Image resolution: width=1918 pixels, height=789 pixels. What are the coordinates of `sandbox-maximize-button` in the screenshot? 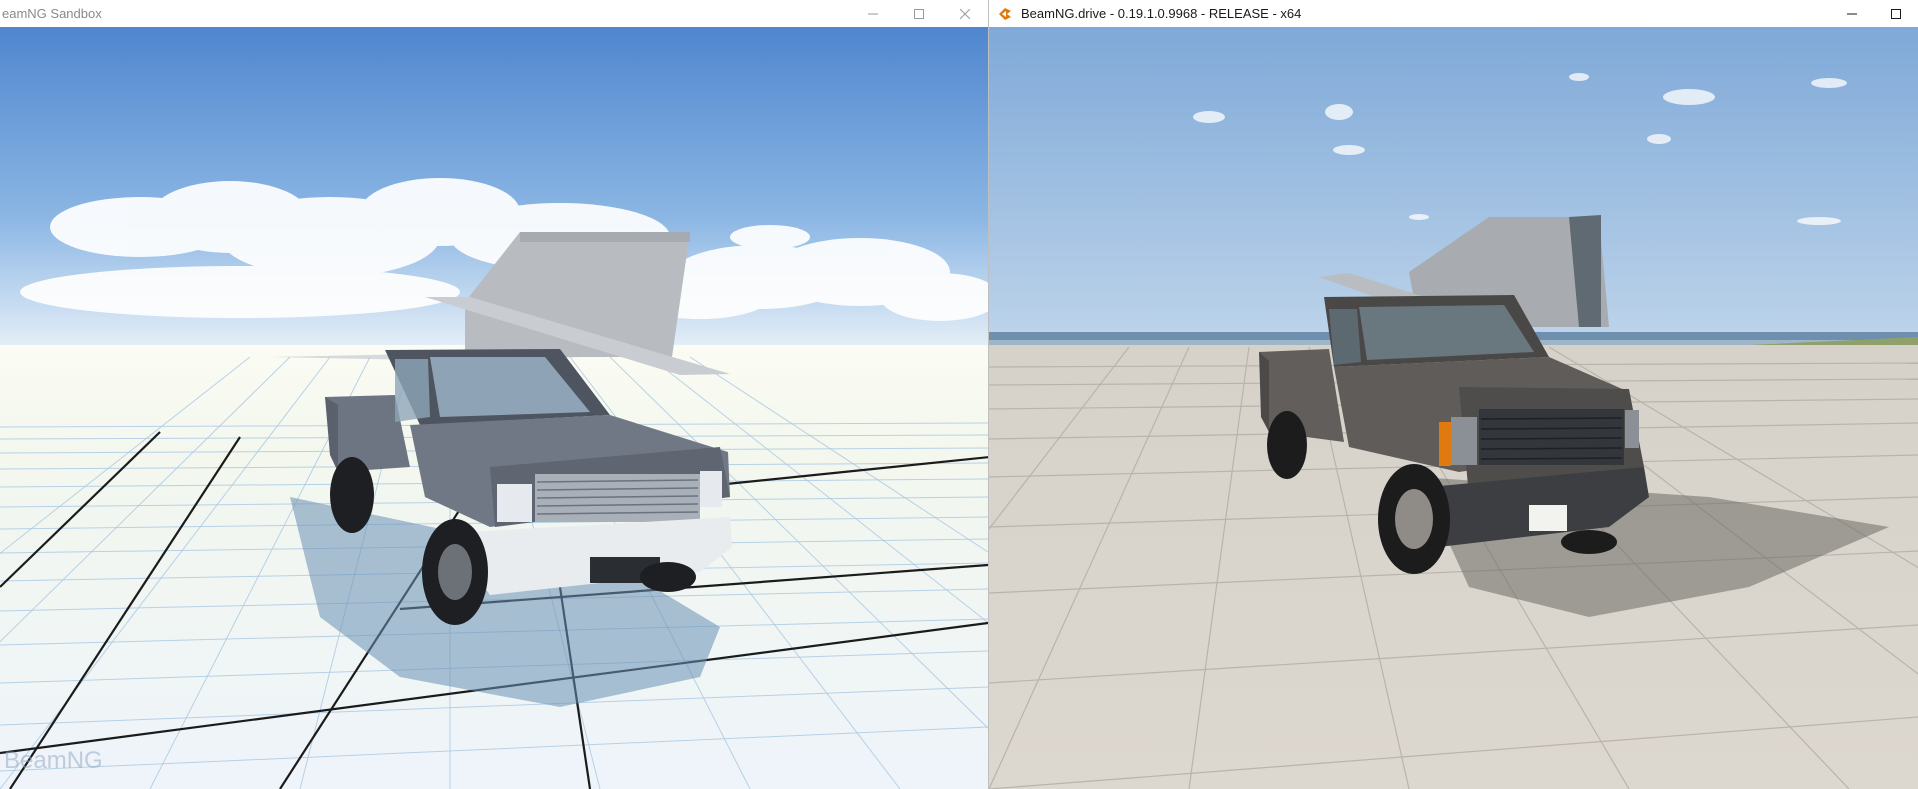 It's located at (919, 13).